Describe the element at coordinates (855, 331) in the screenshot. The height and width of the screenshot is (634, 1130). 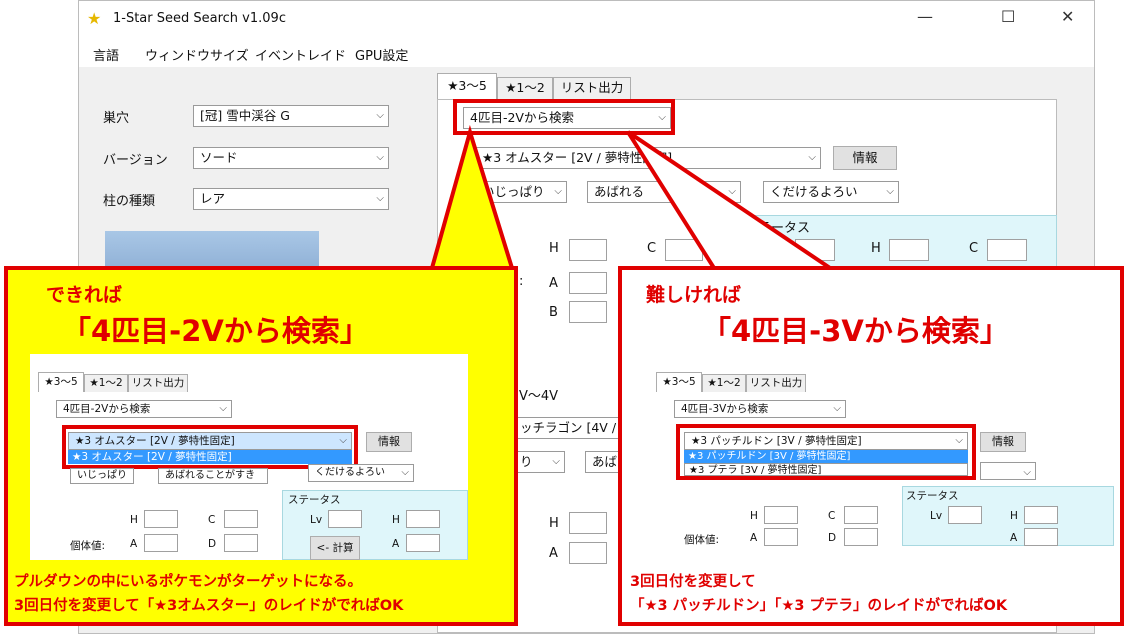
I see `right-callout-heading: 「4匹目-3Vから検索」` at that location.